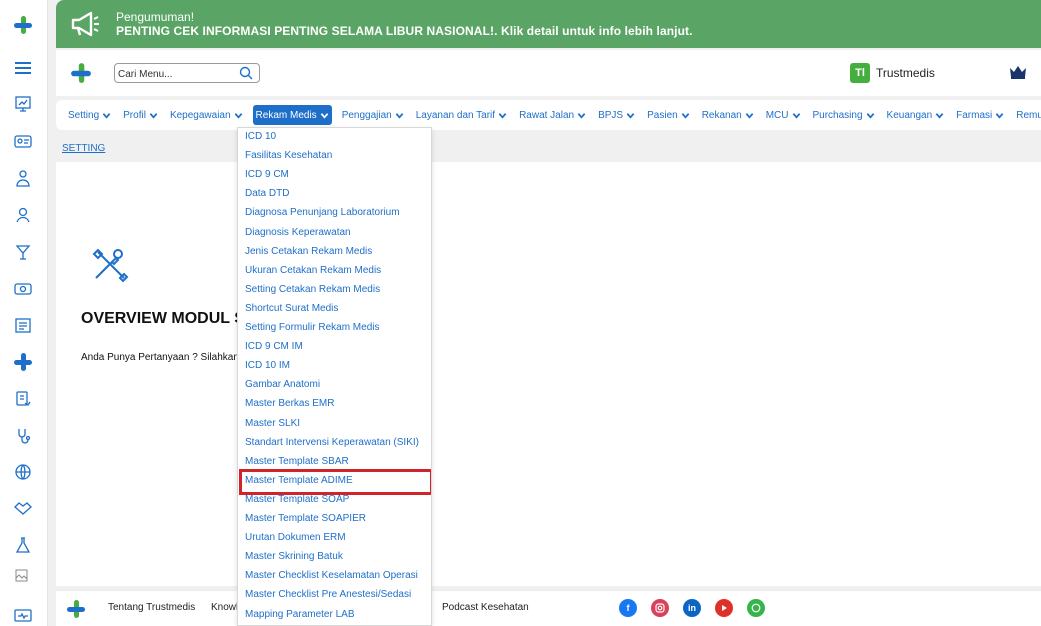 Image resolution: width=1041 pixels, height=626 pixels. Describe the element at coordinates (23, 215) in the screenshot. I see `patient-icon` at that location.